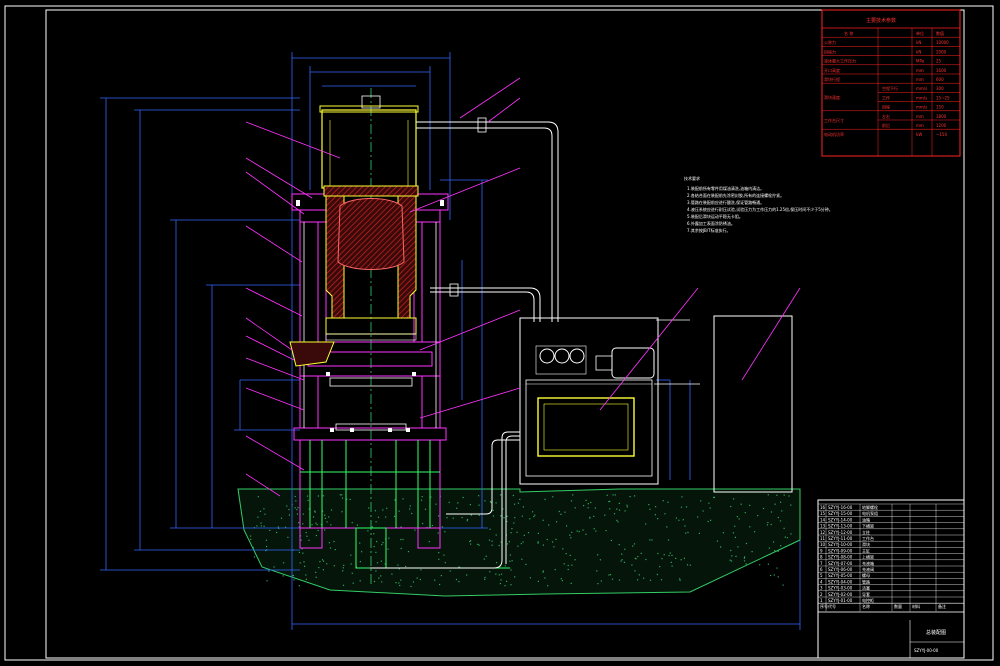  What do you see at coordinates (840, 594) in the screenshot?
I see `bom-code: SZYYJ-02-00` at bounding box center [840, 594].